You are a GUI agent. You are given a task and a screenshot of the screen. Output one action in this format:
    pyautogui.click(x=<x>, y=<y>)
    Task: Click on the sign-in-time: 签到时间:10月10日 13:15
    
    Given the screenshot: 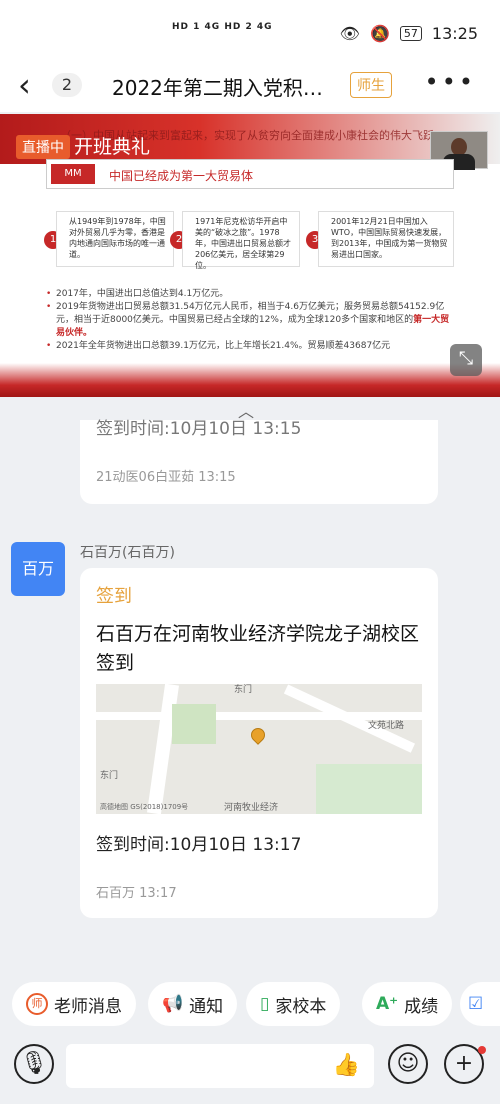 What is the action you would take?
    pyautogui.click(x=199, y=429)
    